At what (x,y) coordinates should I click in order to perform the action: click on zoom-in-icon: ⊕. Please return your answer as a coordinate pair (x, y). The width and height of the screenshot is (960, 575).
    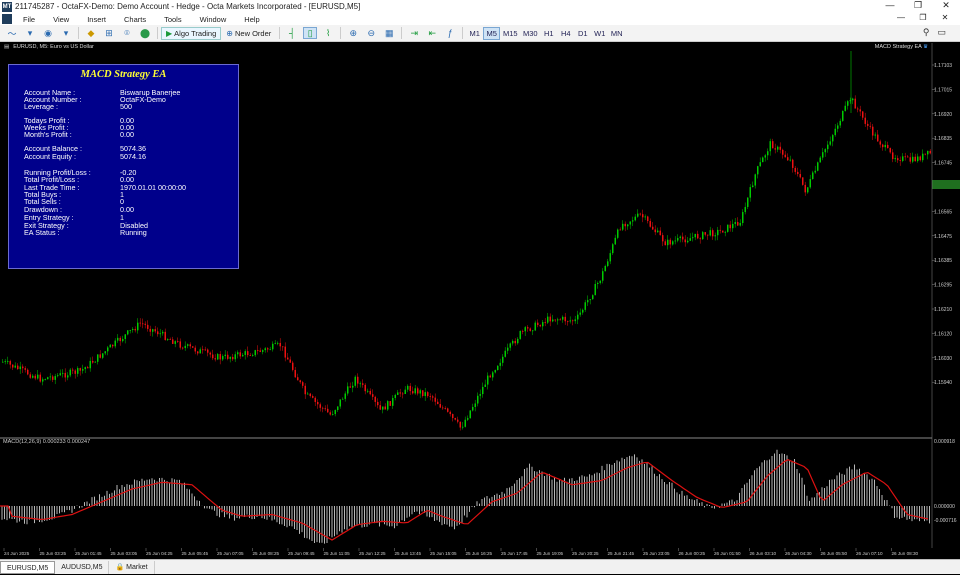
    Looking at the image, I should click on (353, 33).